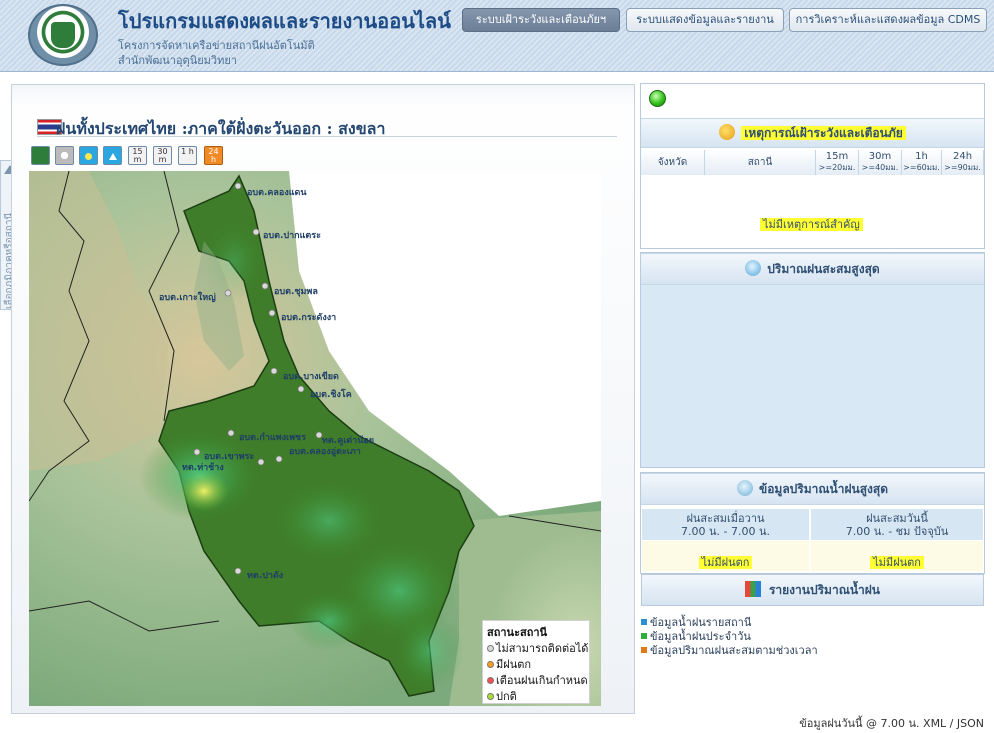 The height and width of the screenshot is (733, 994). I want to click on yesterday-rain-value: ไม่มีฝนตก, so click(725, 562).